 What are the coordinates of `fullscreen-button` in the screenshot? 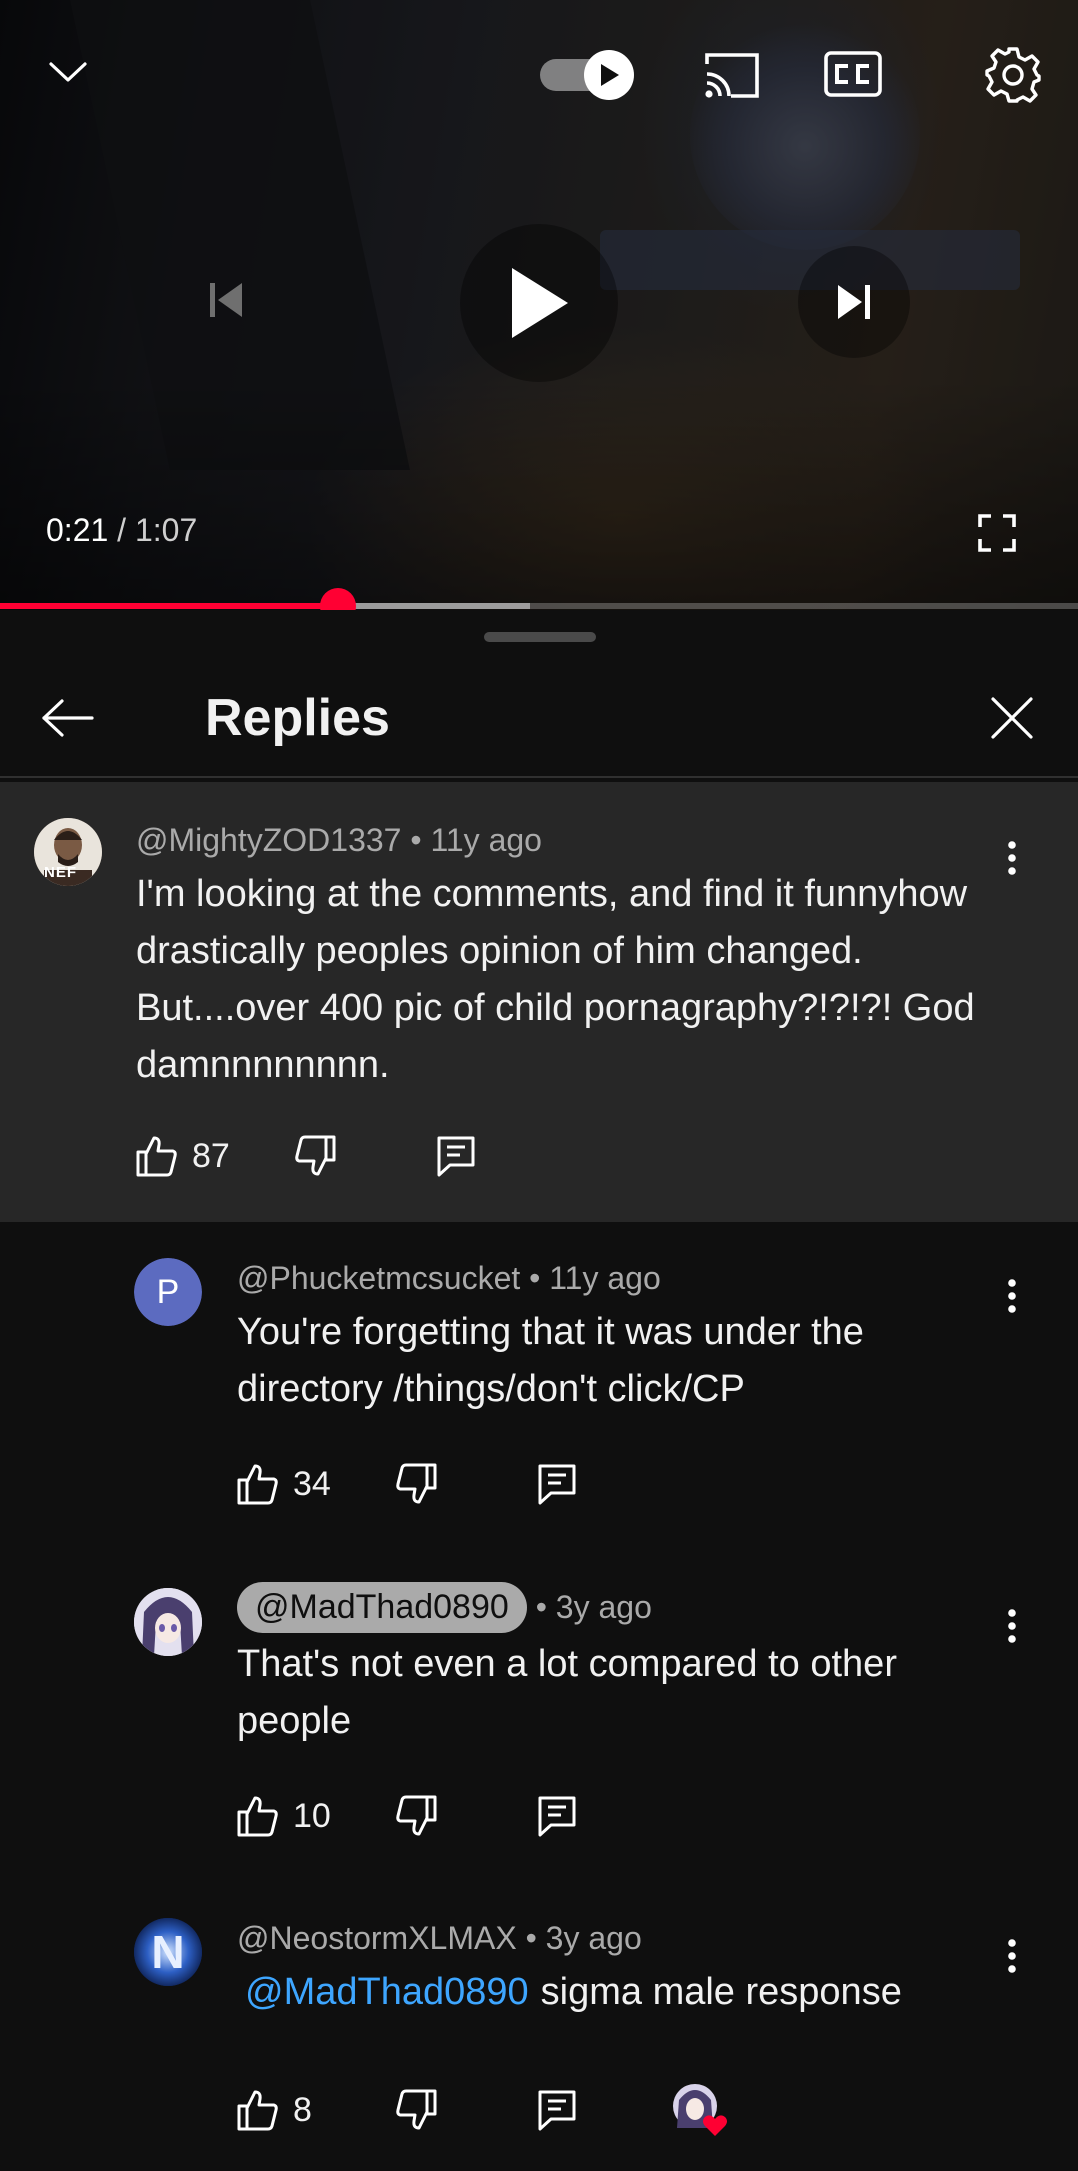 It's located at (997, 533).